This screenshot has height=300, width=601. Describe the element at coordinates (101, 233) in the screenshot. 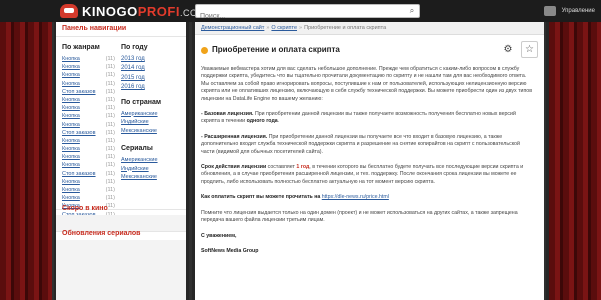

I see `updates-title: Обновления сериалов` at that location.